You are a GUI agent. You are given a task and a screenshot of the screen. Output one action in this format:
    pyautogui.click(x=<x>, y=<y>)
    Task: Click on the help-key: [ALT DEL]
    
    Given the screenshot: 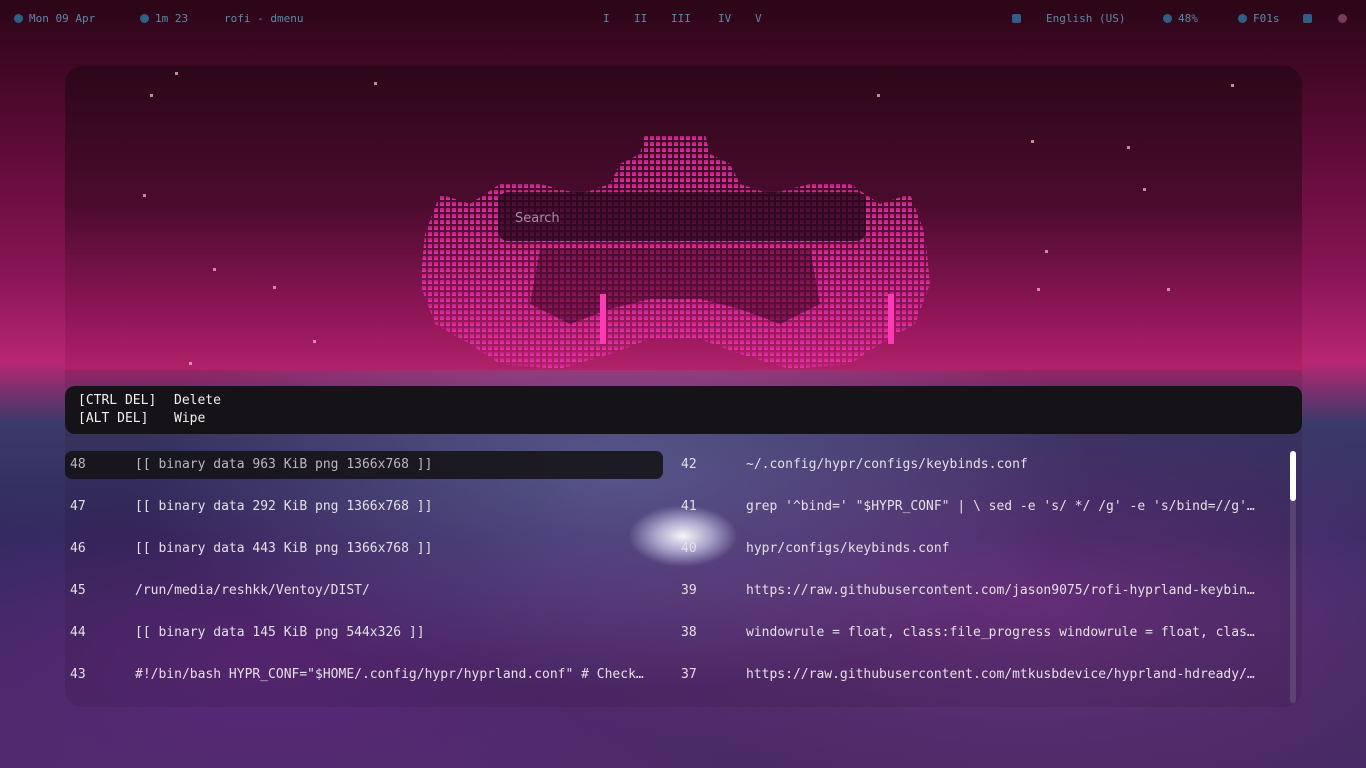 What is the action you would take?
    pyautogui.click(x=113, y=418)
    